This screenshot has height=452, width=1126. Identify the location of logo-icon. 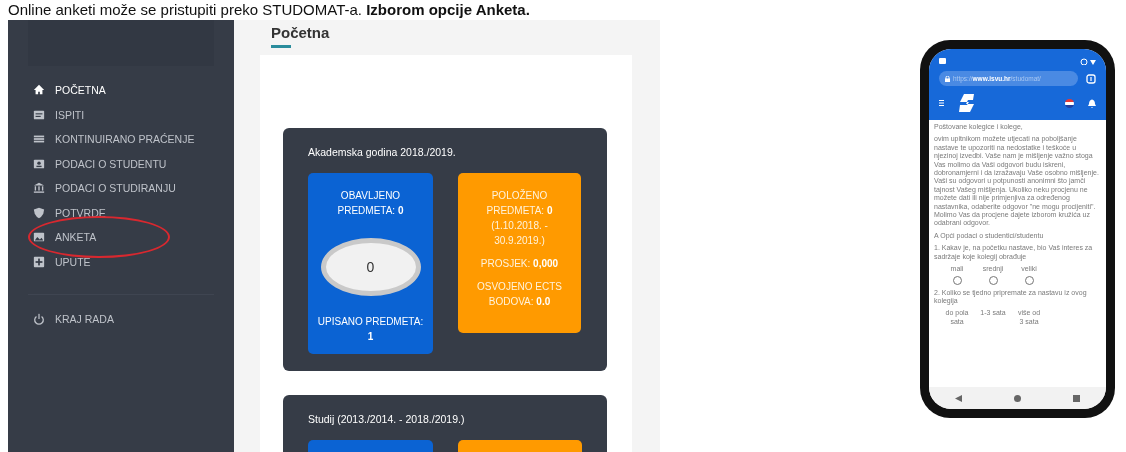
(967, 103).